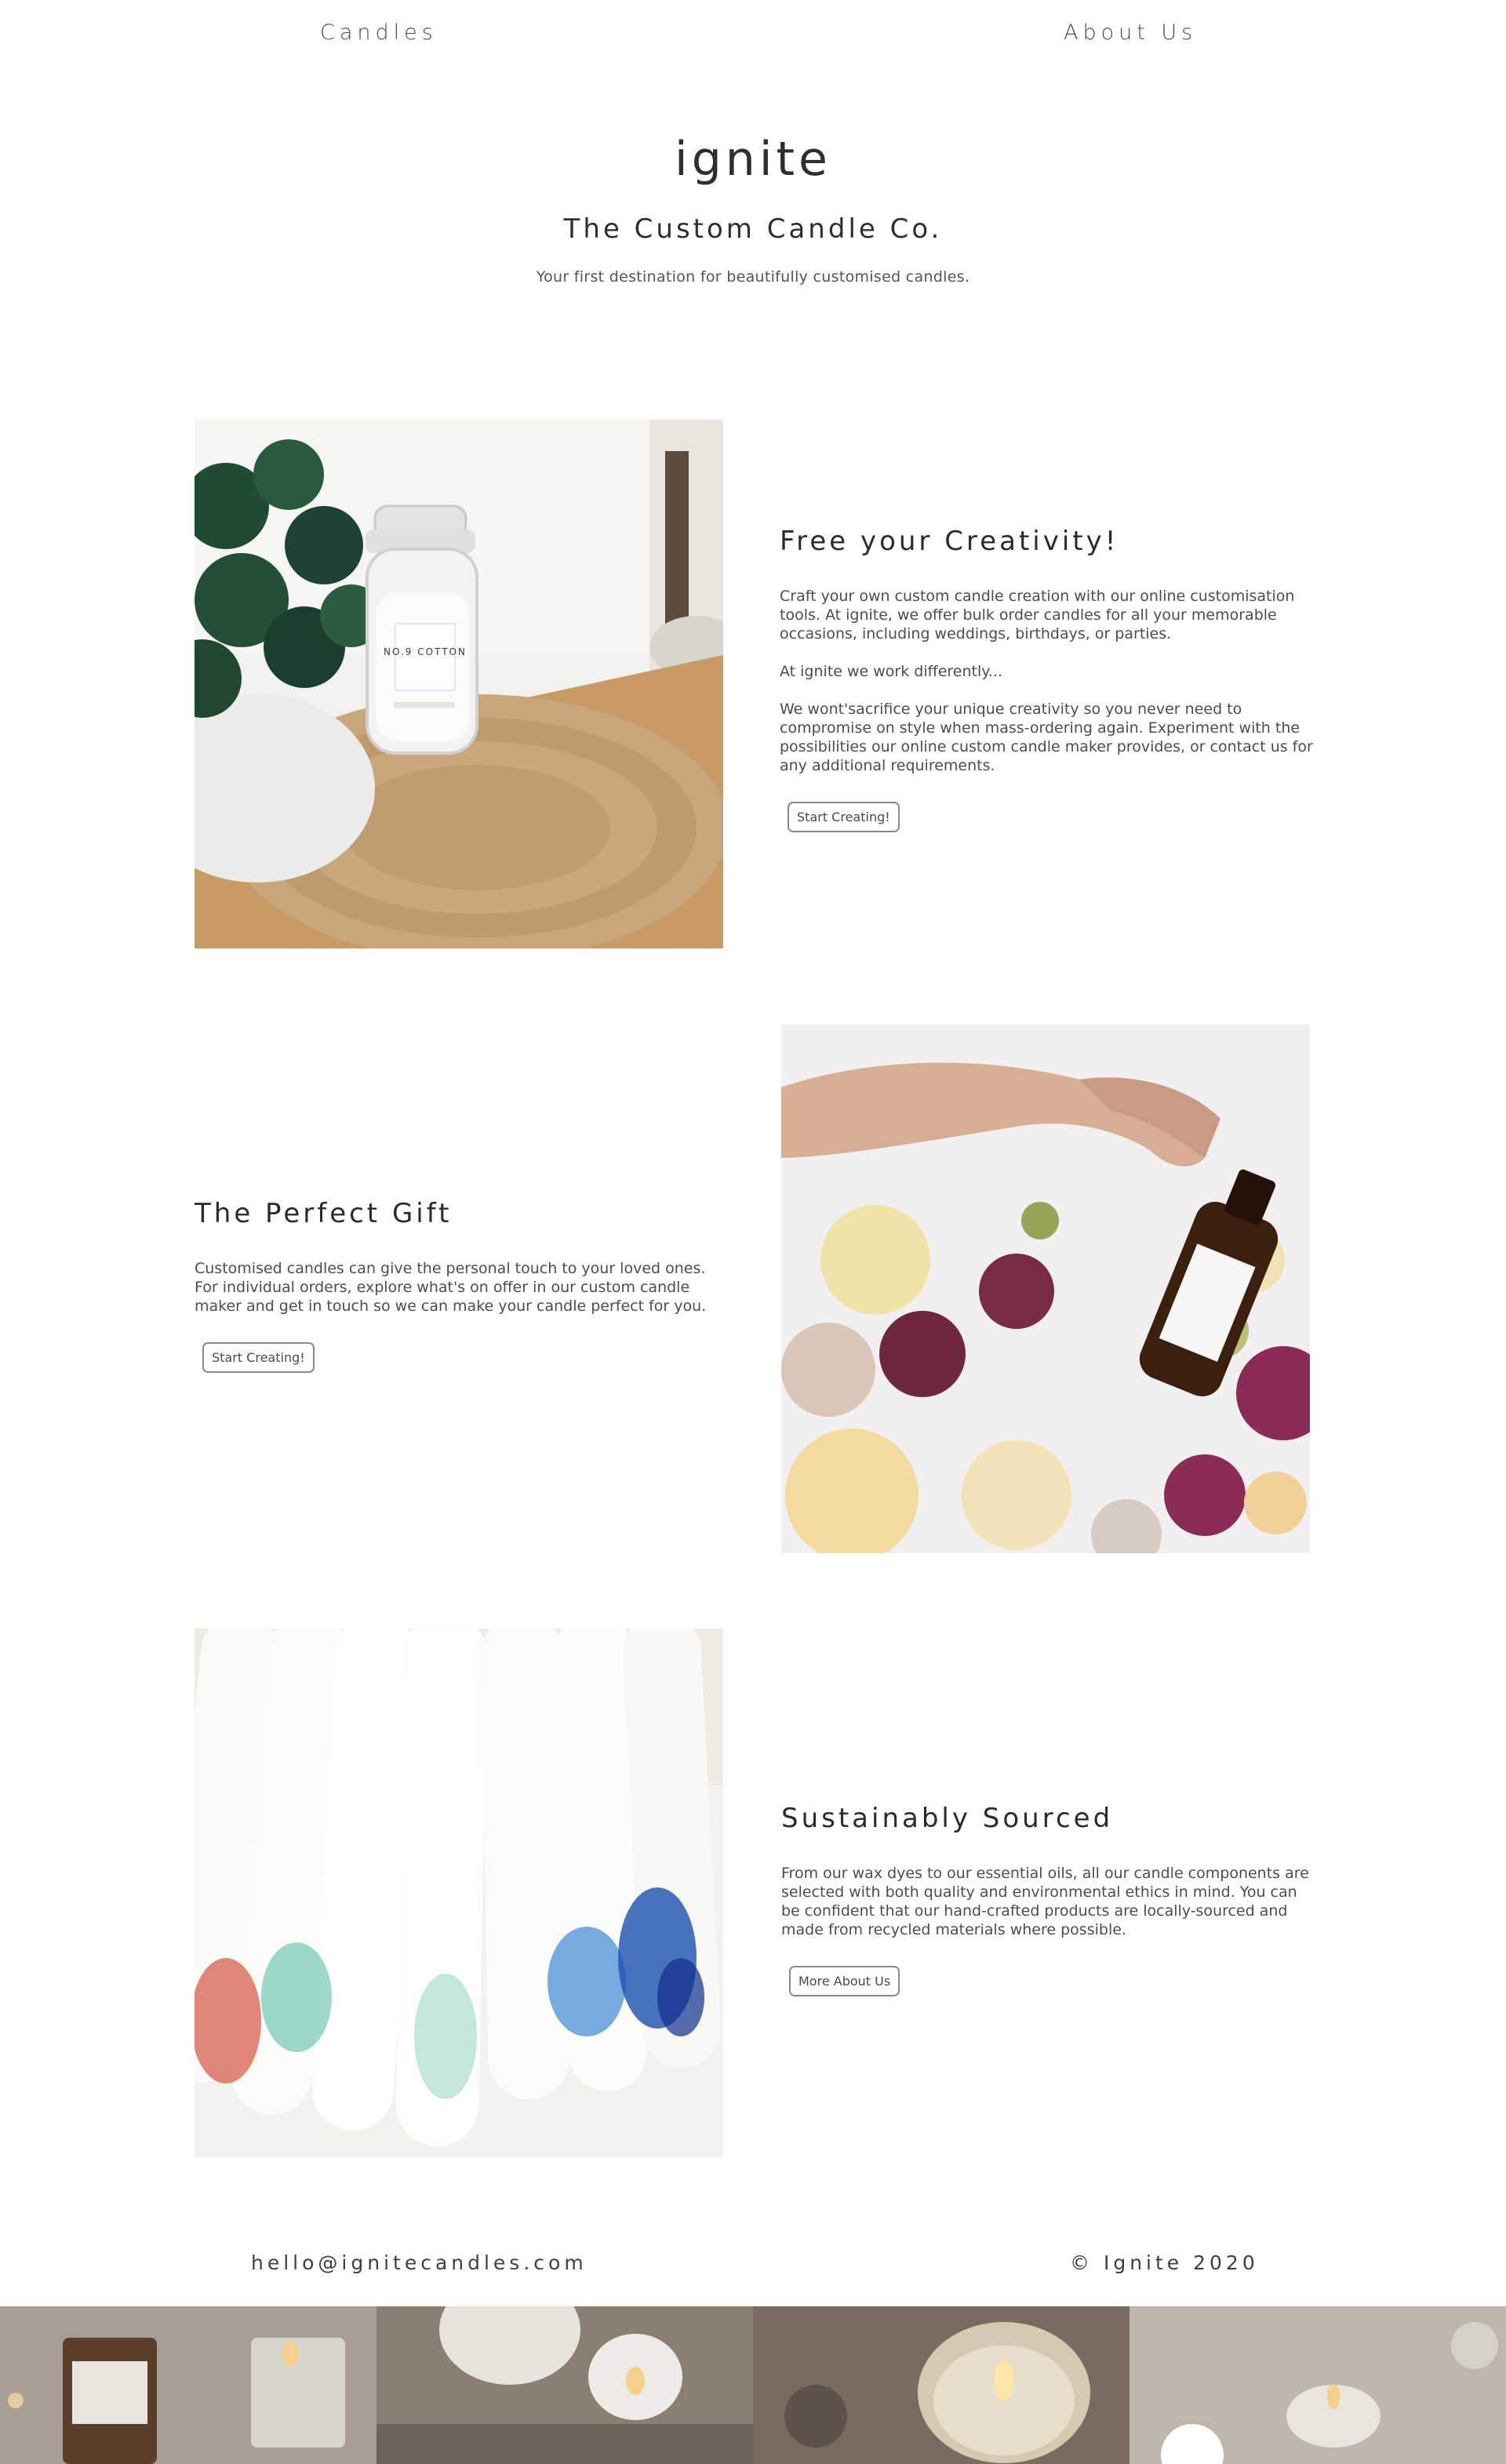 The height and width of the screenshot is (2464, 1506). I want to click on section-title: Free your Creativity!, so click(949, 541).